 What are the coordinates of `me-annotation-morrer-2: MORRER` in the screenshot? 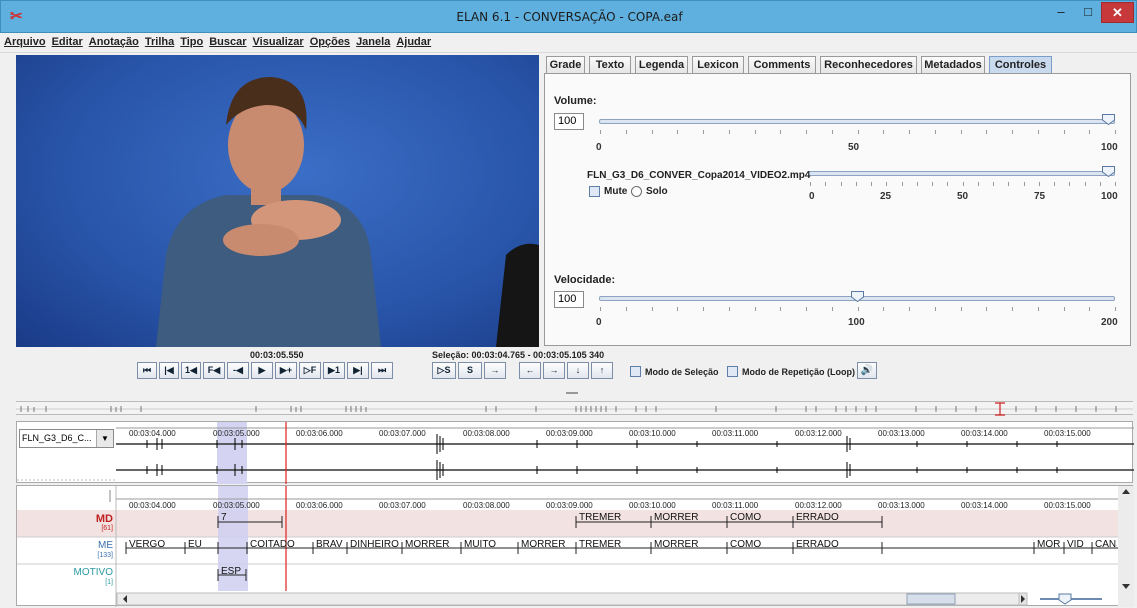 It's located at (543, 544).